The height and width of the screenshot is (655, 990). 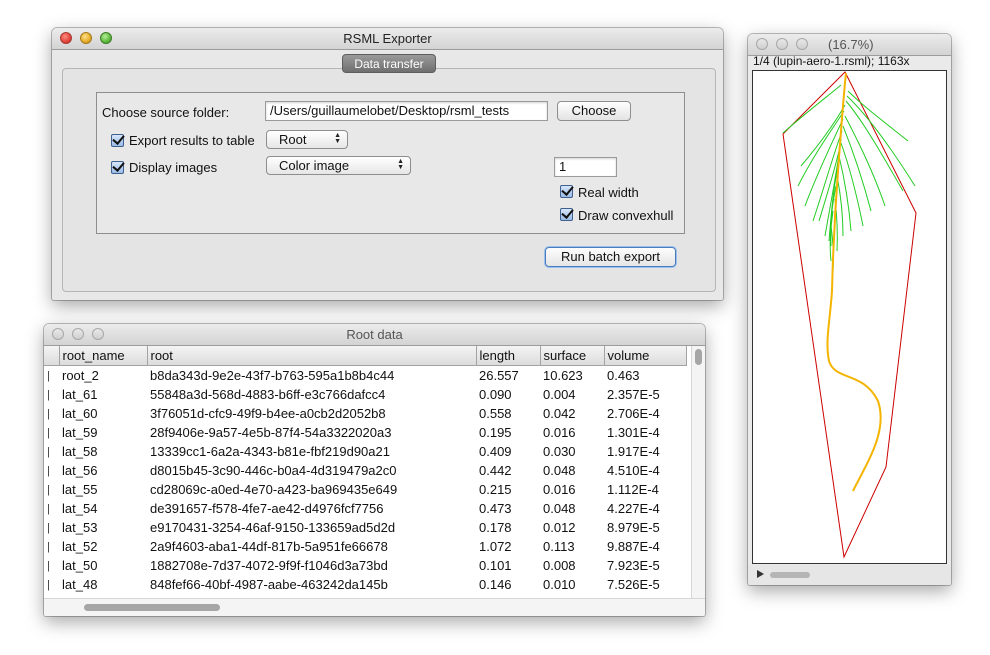 What do you see at coordinates (698, 357) in the screenshot?
I see `vertical-scroll-thumb` at bounding box center [698, 357].